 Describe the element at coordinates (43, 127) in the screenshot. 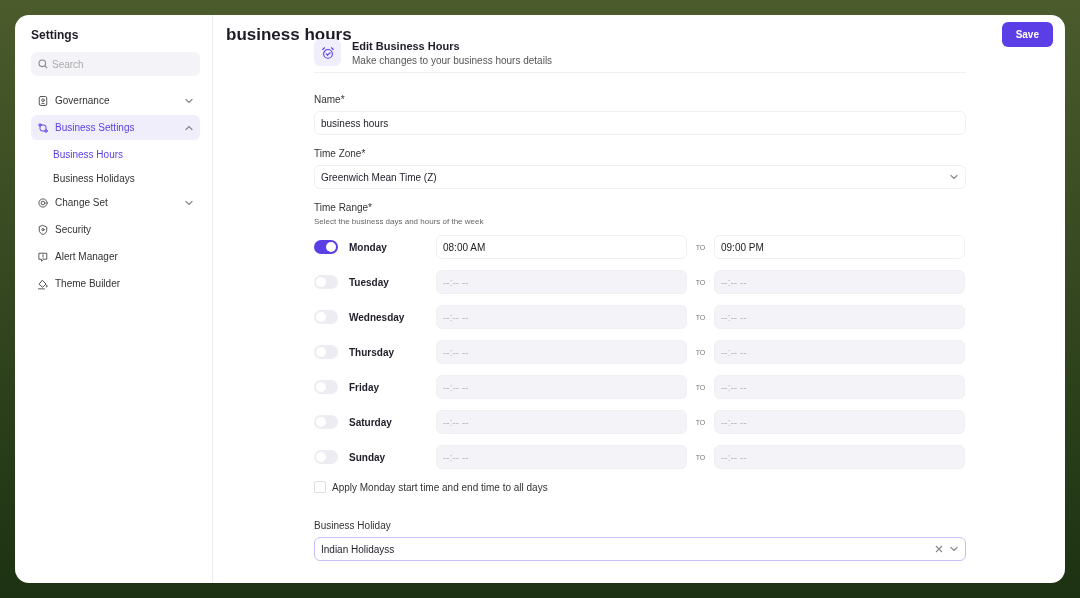

I see `route-icon` at that location.